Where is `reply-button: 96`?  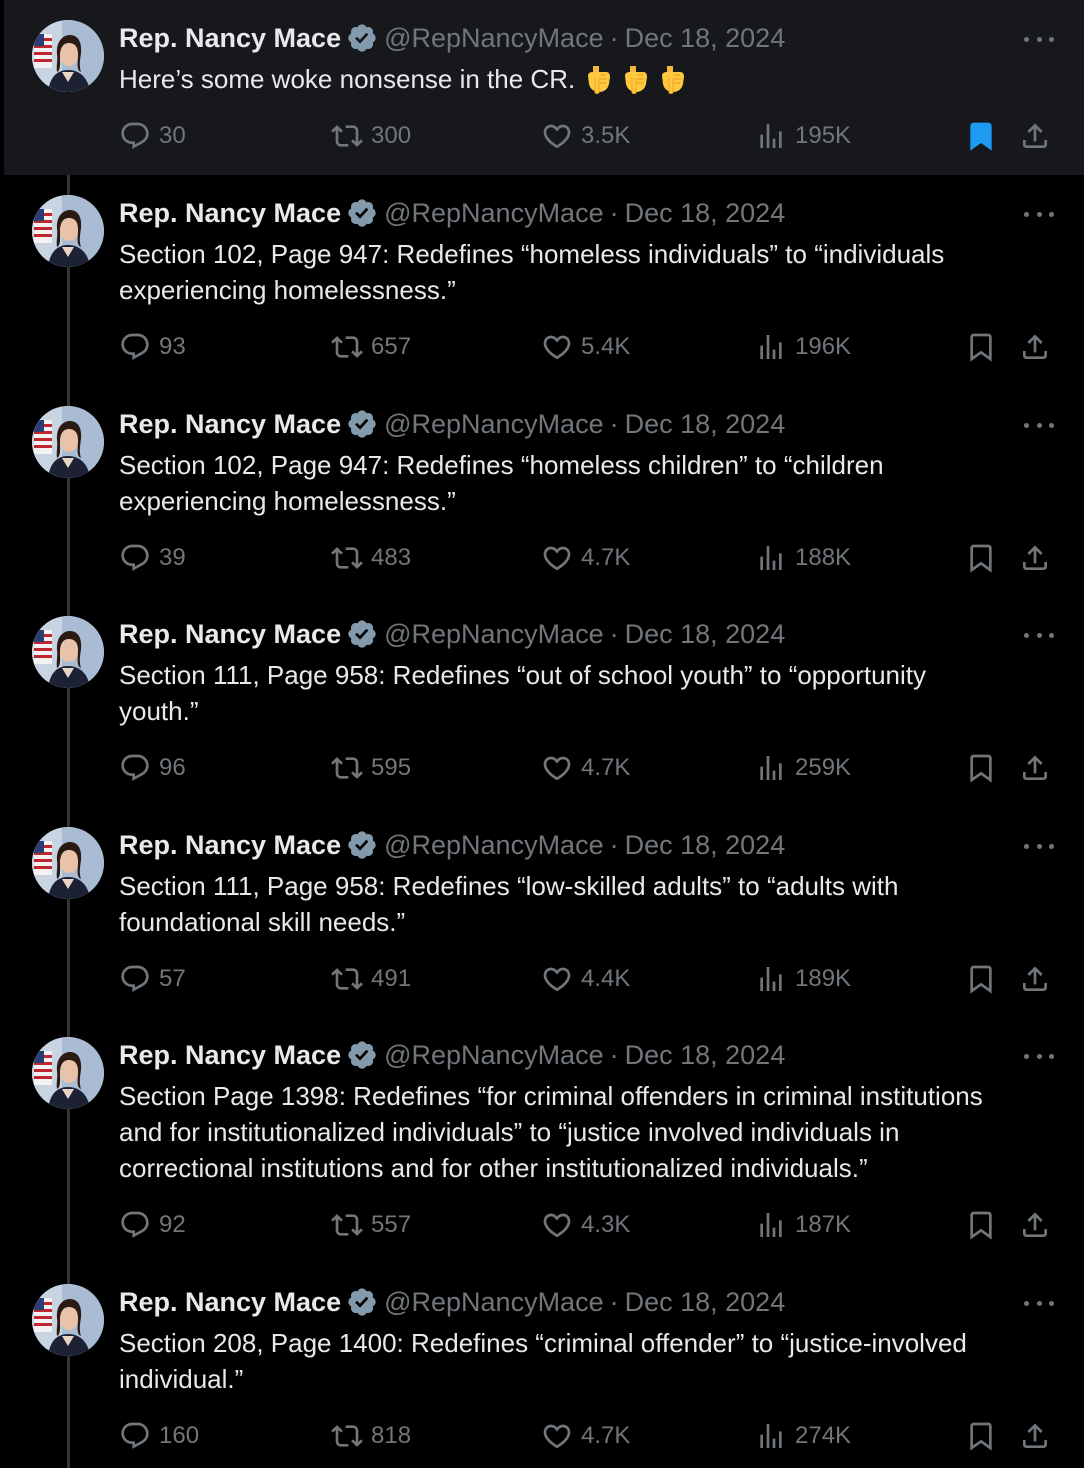
reply-button: 96 is located at coordinates (152, 768).